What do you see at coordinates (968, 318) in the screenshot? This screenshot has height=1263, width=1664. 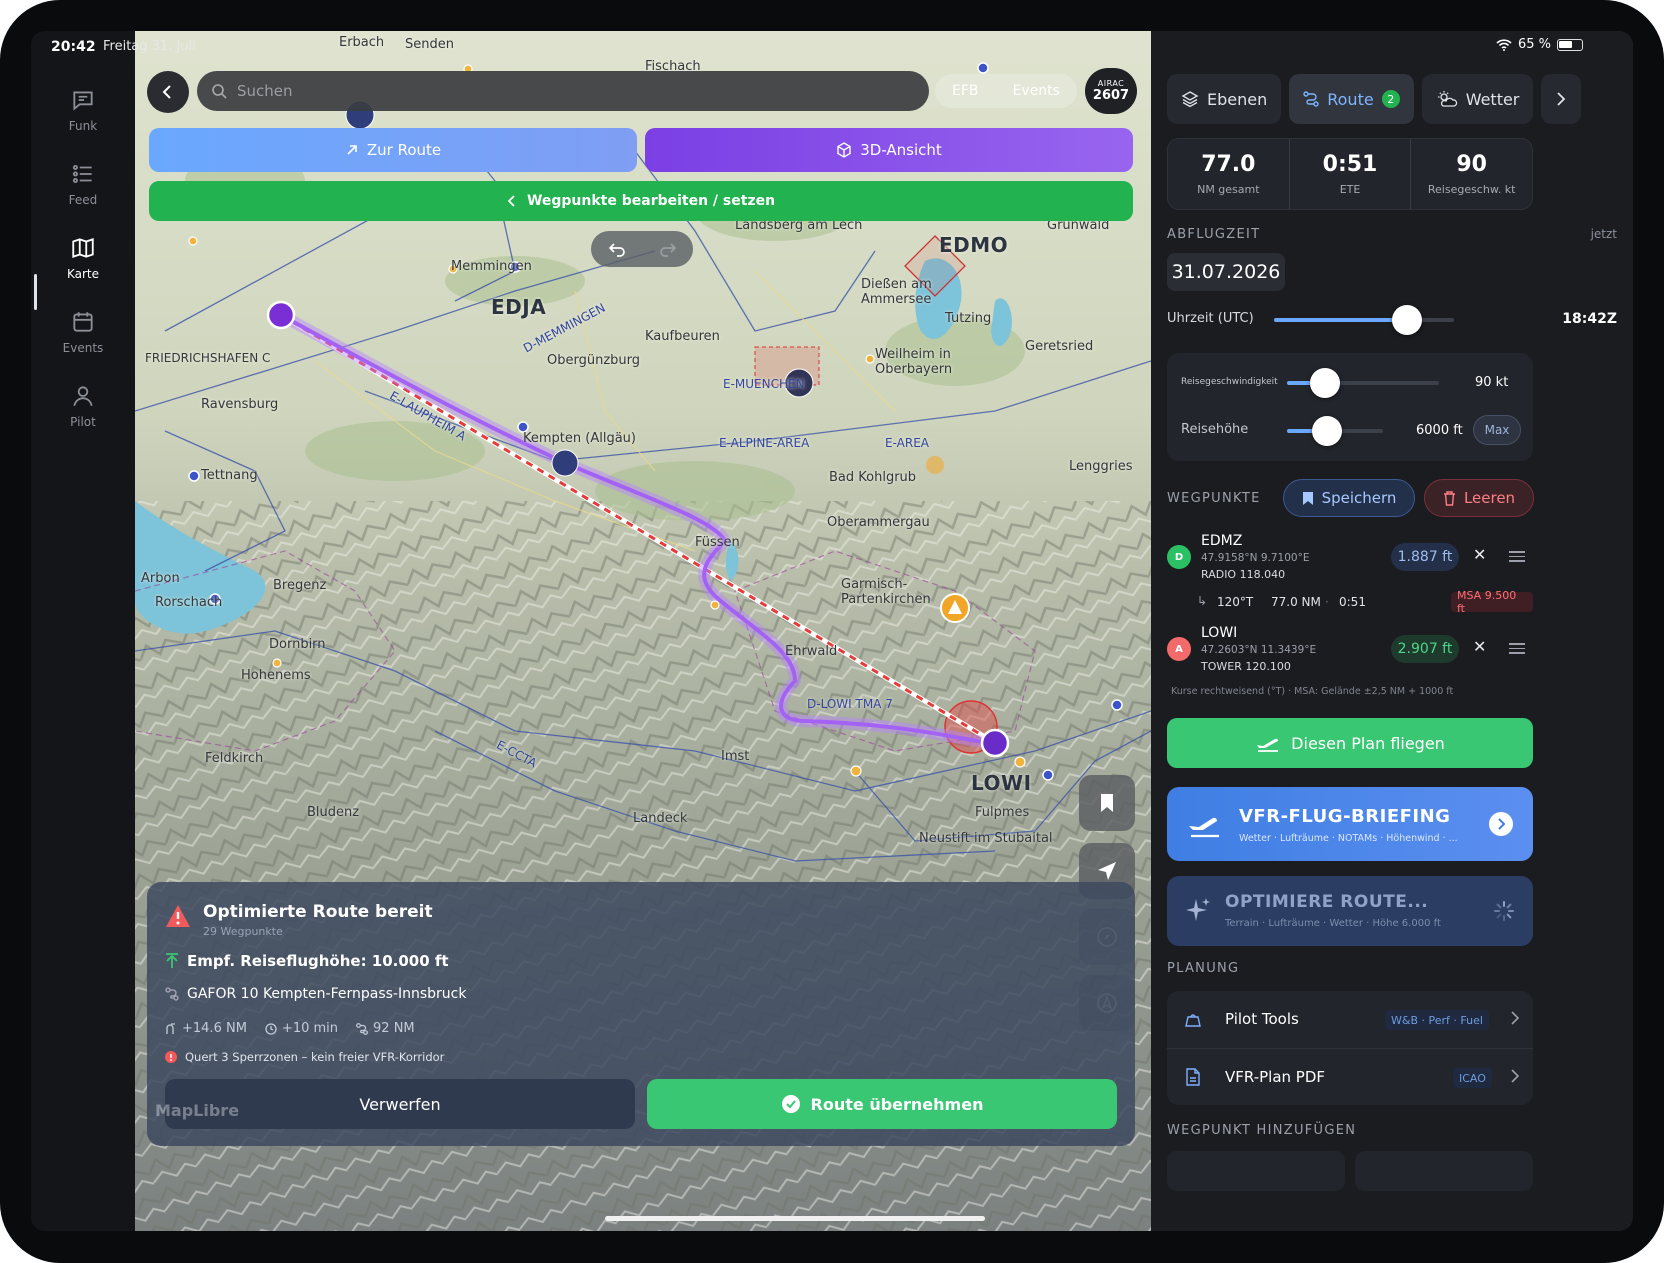 I see `map-label-tutzing: Tutzing` at bounding box center [968, 318].